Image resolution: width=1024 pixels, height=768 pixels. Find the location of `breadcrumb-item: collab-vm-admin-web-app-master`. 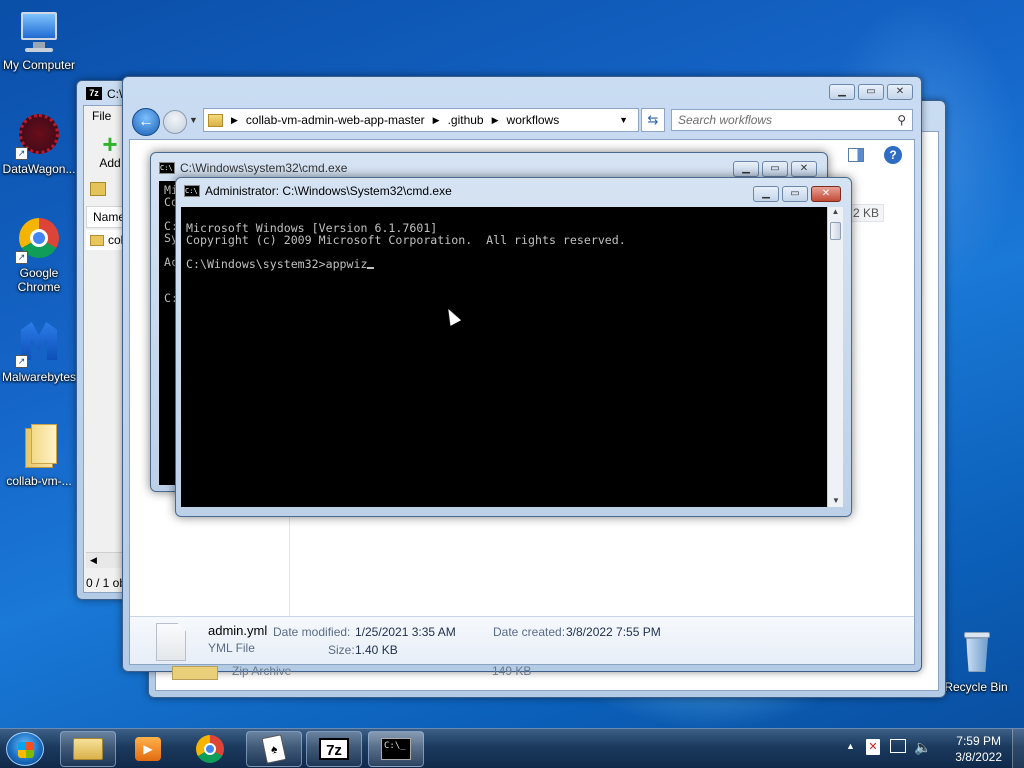

breadcrumb-item: collab-vm-admin-web-app-master is located at coordinates (335, 120).